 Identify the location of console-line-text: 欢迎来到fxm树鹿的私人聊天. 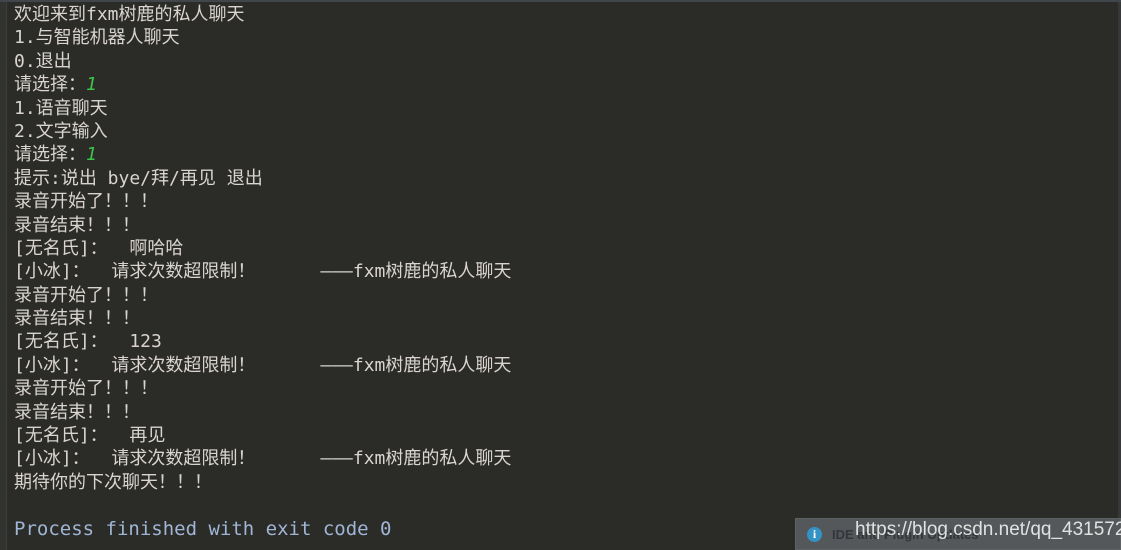
(129, 14).